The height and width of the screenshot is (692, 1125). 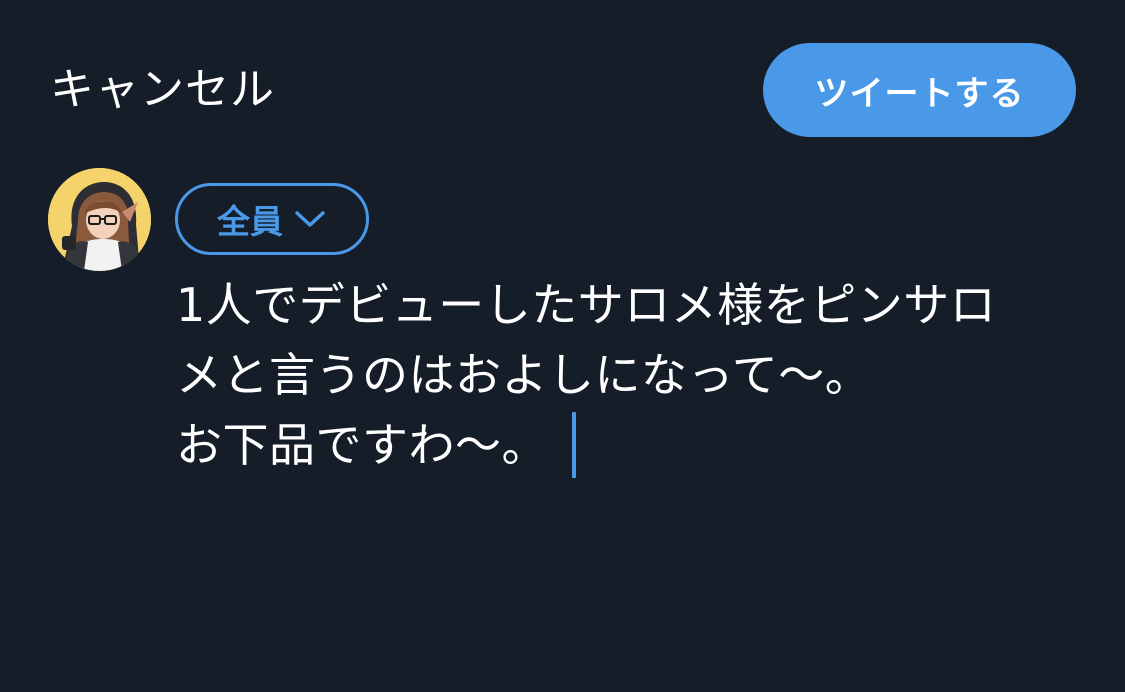 What do you see at coordinates (524, 375) in the screenshot?
I see `tweet-text-line: メと言うのはおよしになって〜。` at bounding box center [524, 375].